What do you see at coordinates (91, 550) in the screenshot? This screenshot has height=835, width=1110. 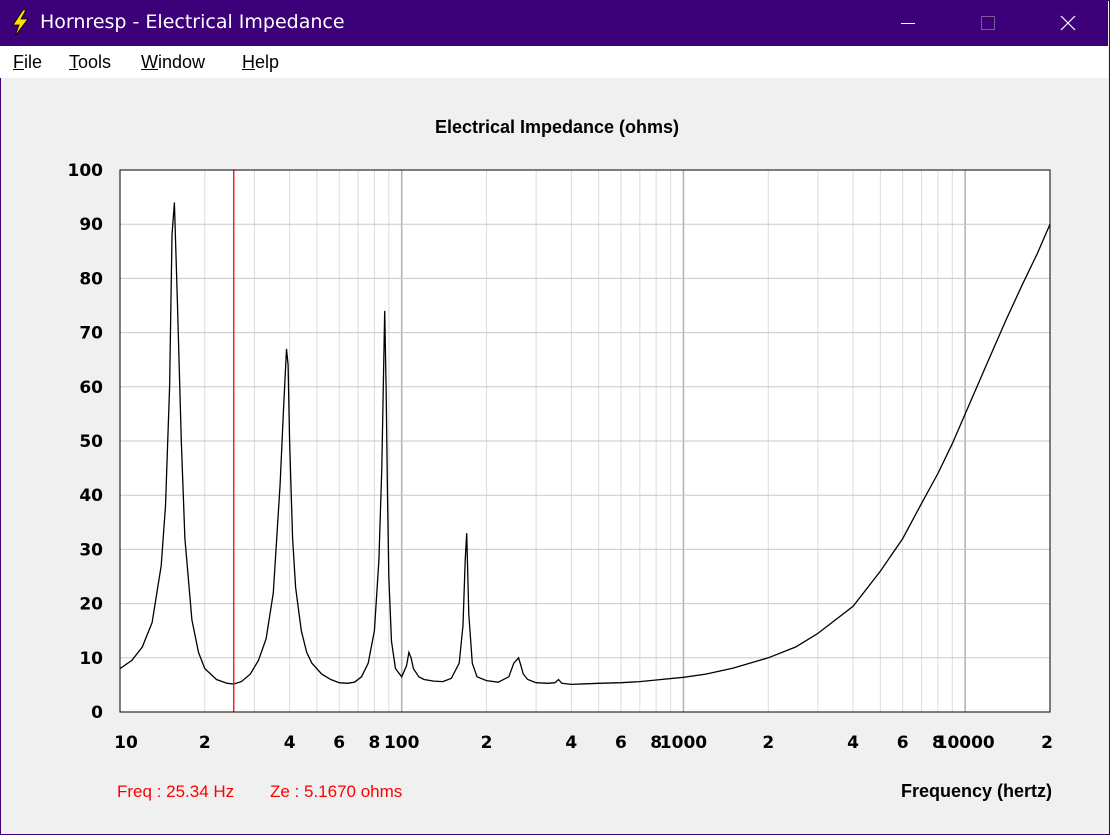 I see `y-tick-label: 30` at bounding box center [91, 550].